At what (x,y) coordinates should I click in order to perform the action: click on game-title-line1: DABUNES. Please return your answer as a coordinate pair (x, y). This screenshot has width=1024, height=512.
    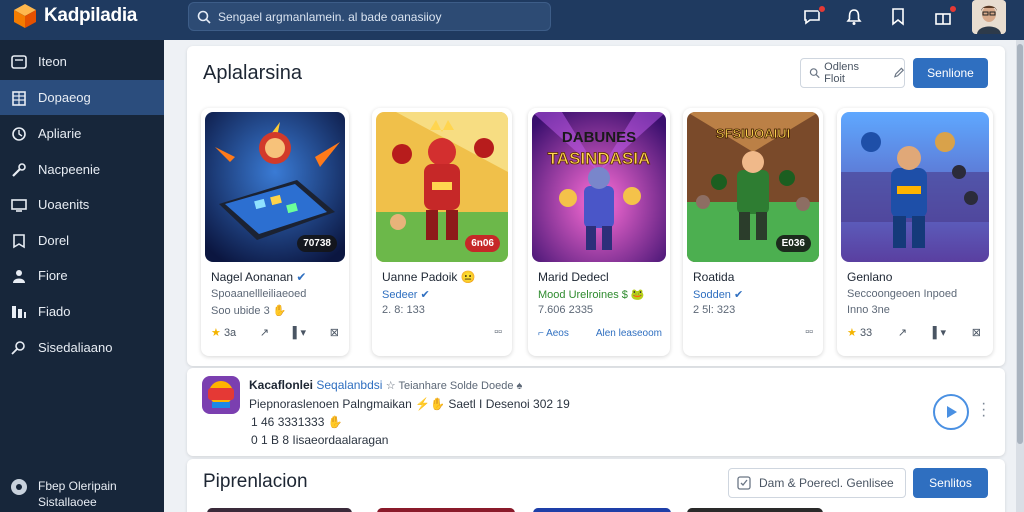
    Looking at the image, I should click on (599, 137).